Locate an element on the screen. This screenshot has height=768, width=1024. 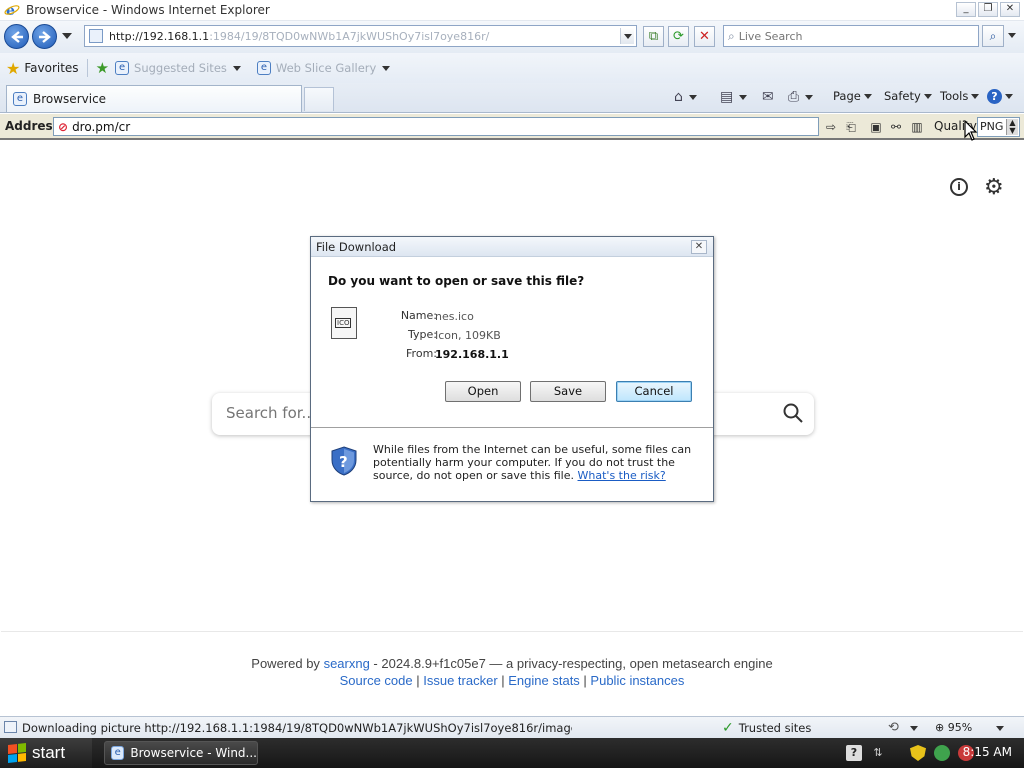
start-button: start is located at coordinates (46, 753).